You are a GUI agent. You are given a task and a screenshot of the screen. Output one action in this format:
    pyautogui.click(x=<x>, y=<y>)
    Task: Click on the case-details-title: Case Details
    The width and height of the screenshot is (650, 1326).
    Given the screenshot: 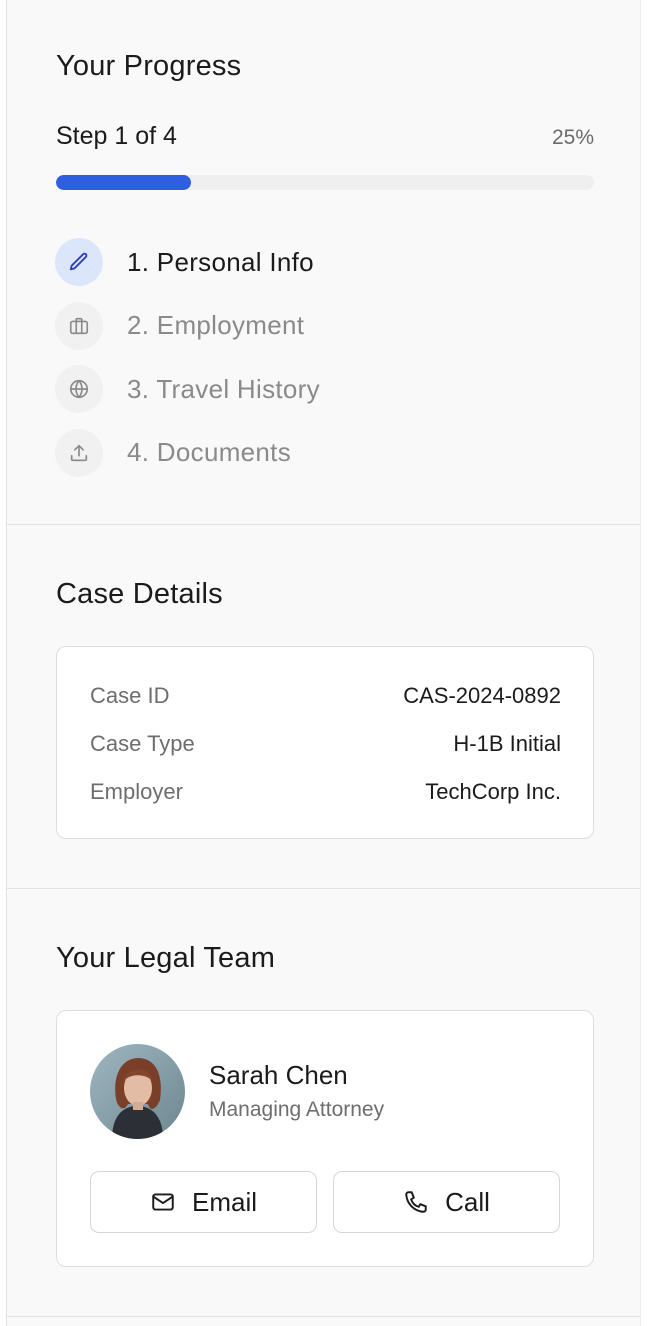 What is the action you would take?
    pyautogui.click(x=139, y=594)
    